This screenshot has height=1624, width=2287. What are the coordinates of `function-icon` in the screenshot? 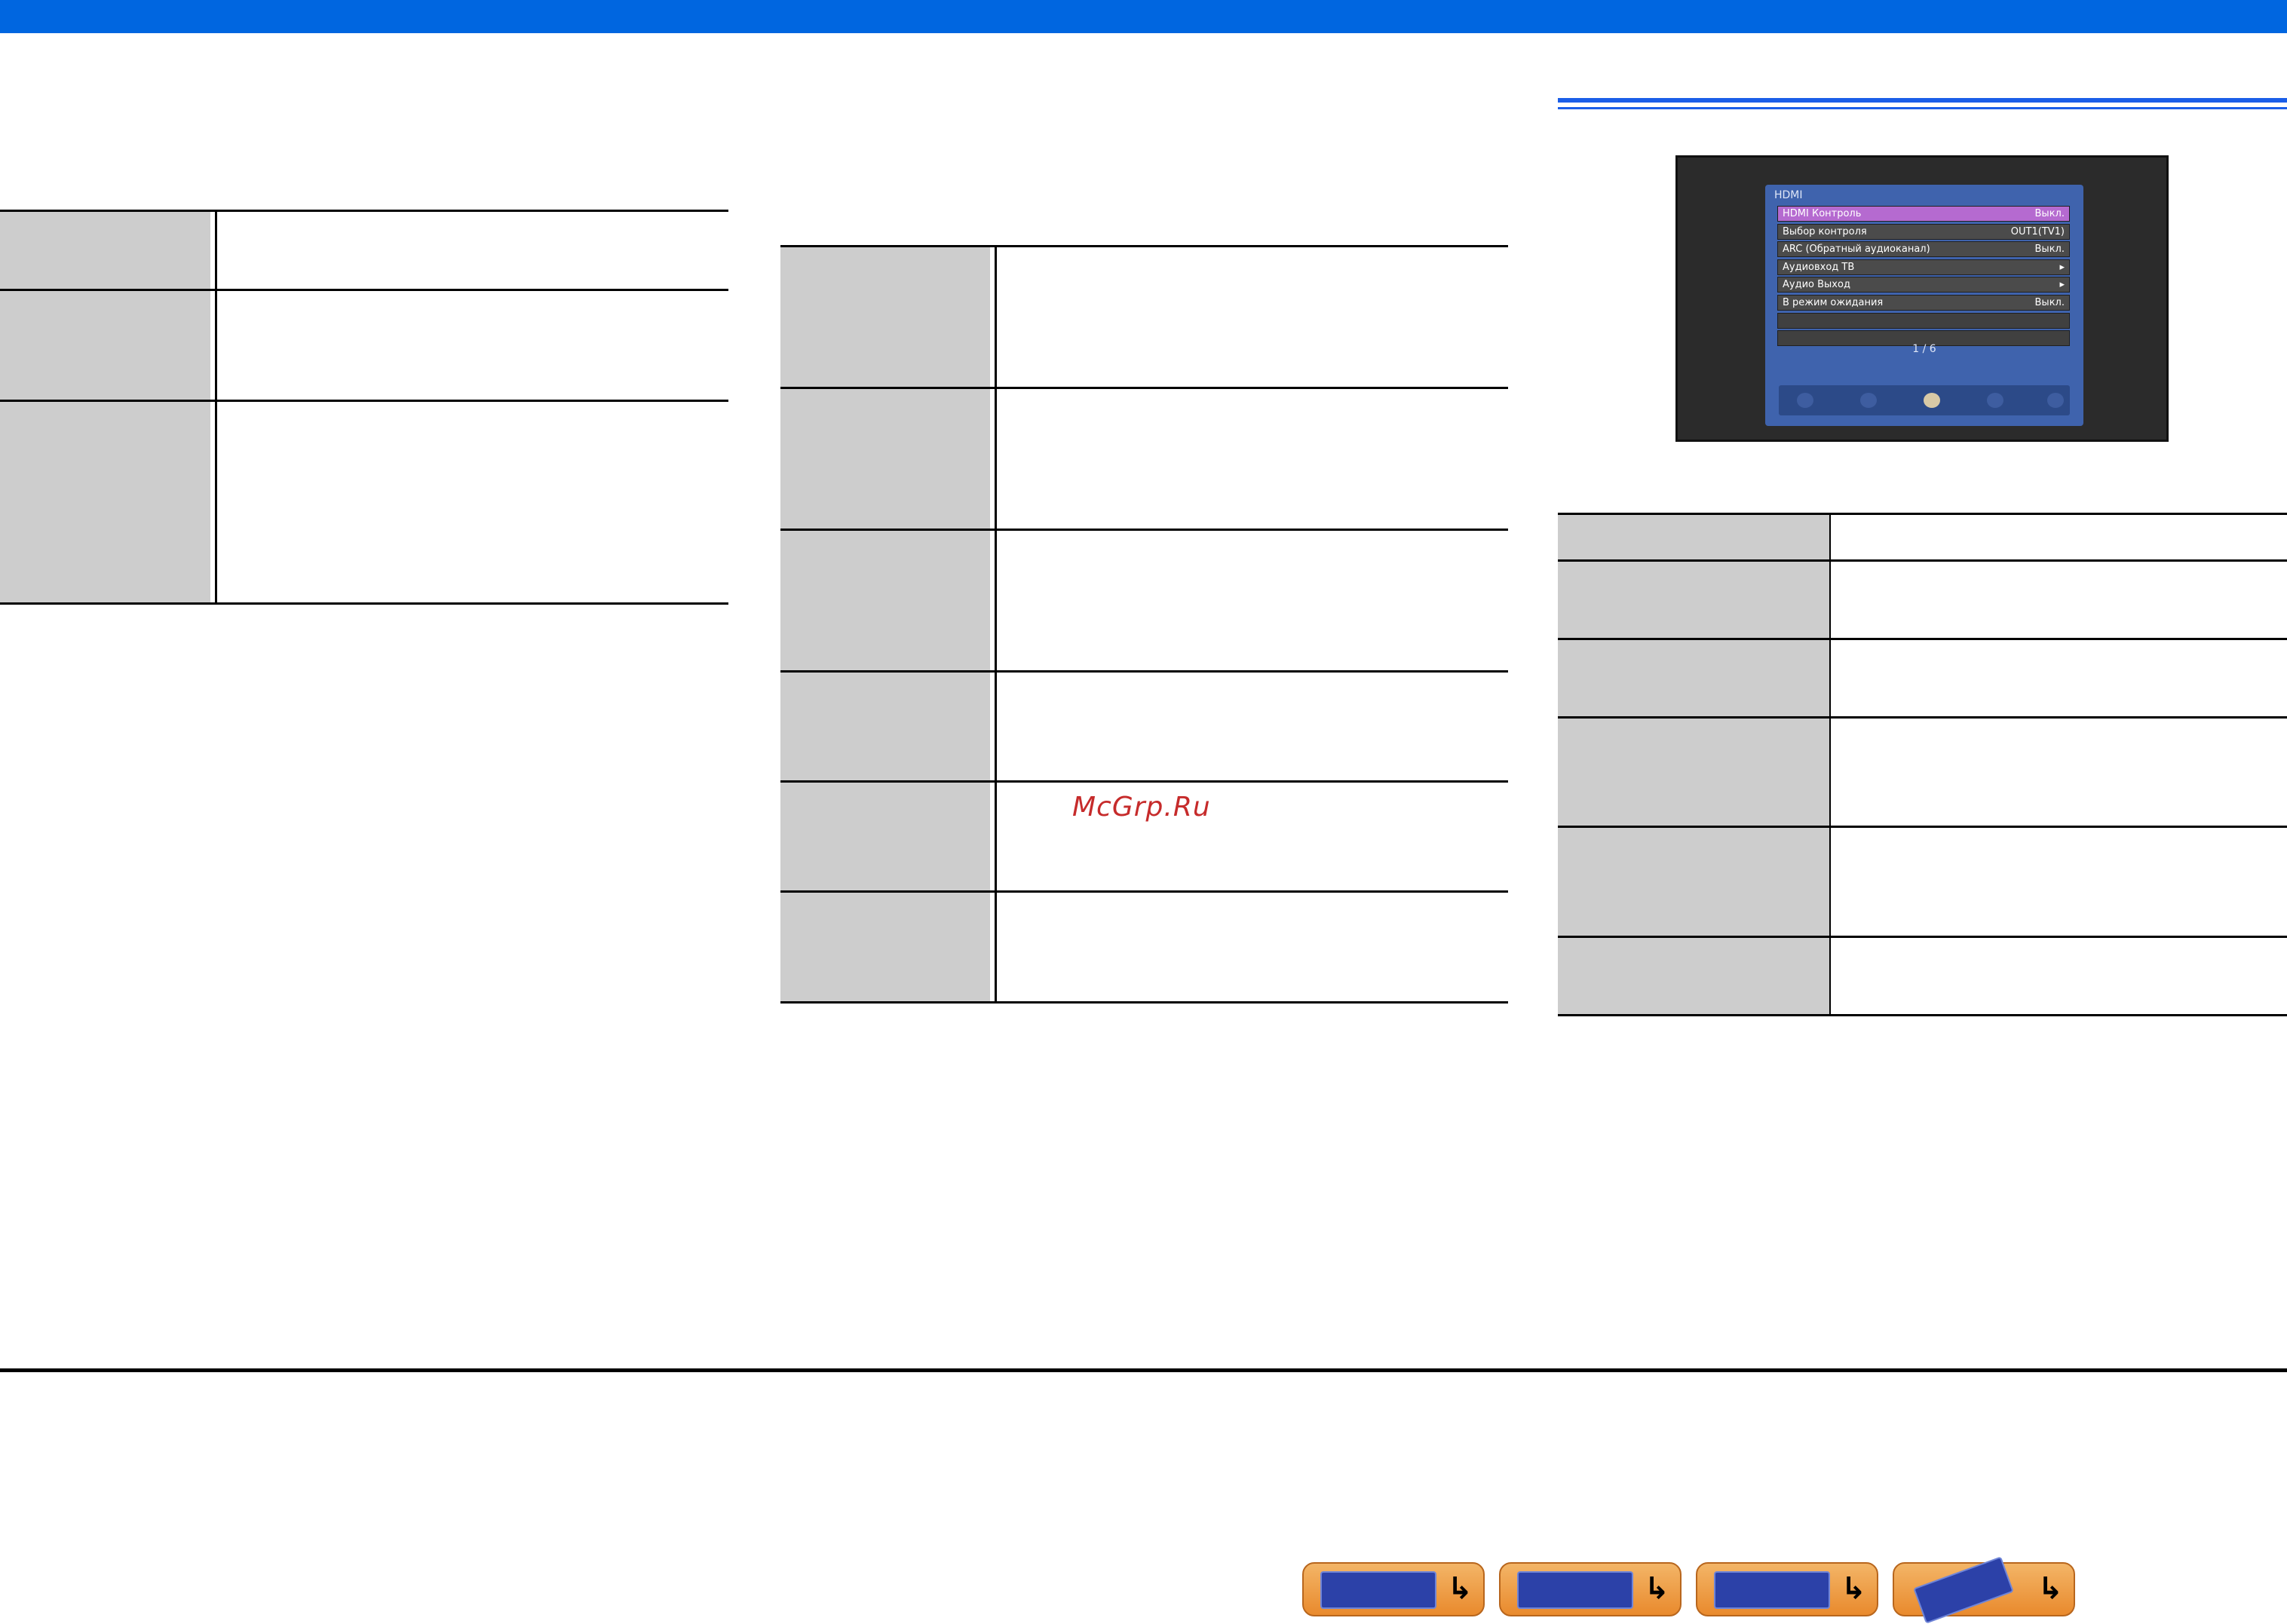 It's located at (2055, 401).